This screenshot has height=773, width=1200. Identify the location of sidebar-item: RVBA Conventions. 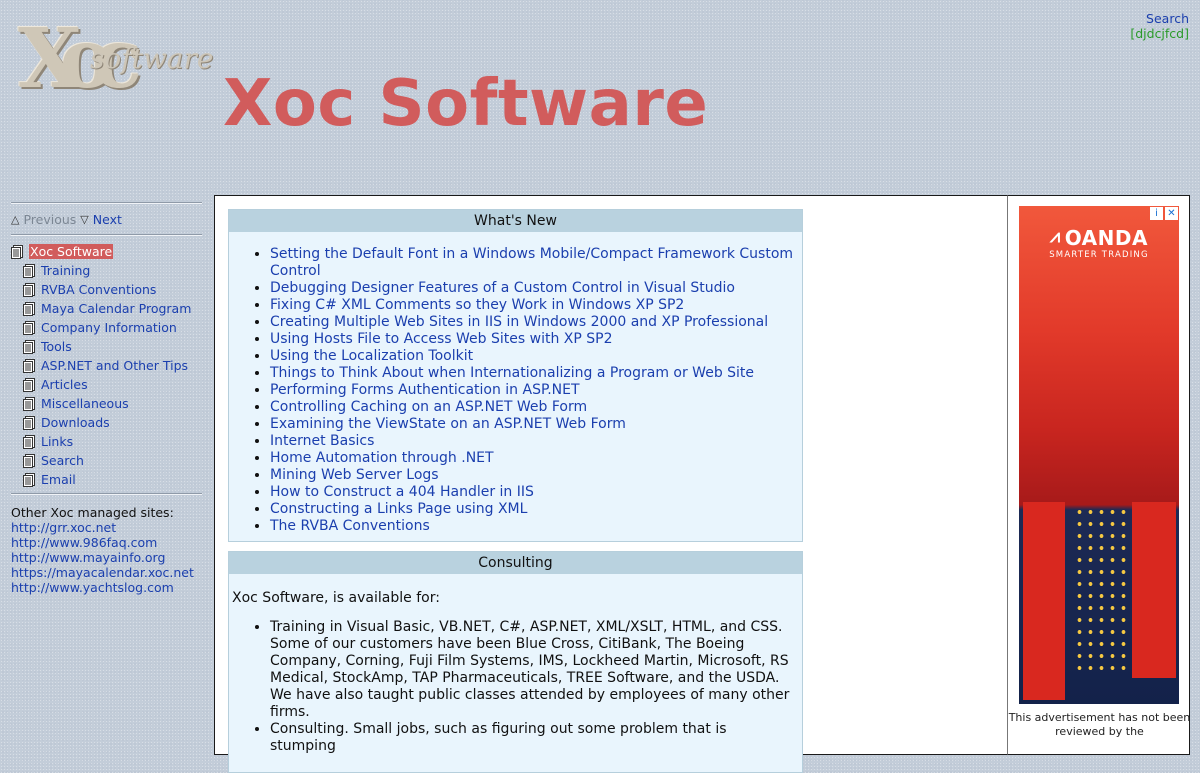
(106, 289).